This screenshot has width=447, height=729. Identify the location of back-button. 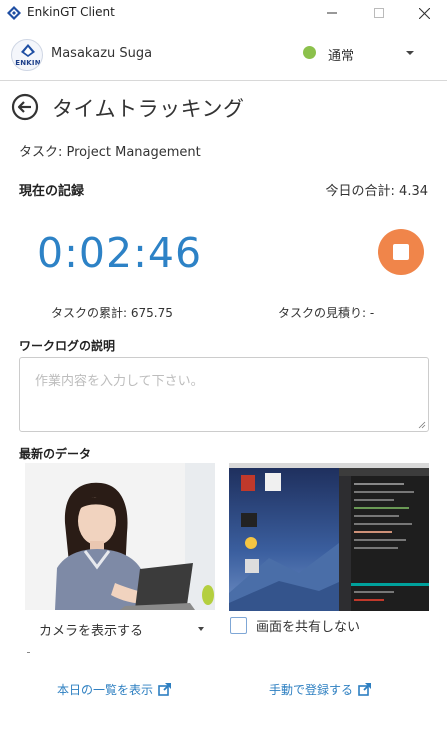
(25, 107).